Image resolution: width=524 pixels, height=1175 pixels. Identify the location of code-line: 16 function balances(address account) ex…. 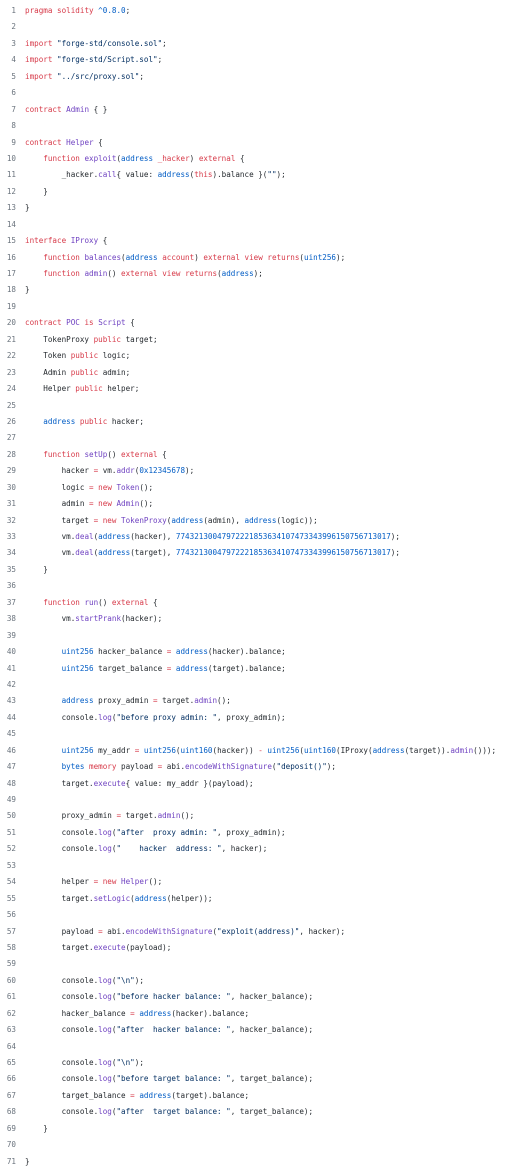
(262, 258).